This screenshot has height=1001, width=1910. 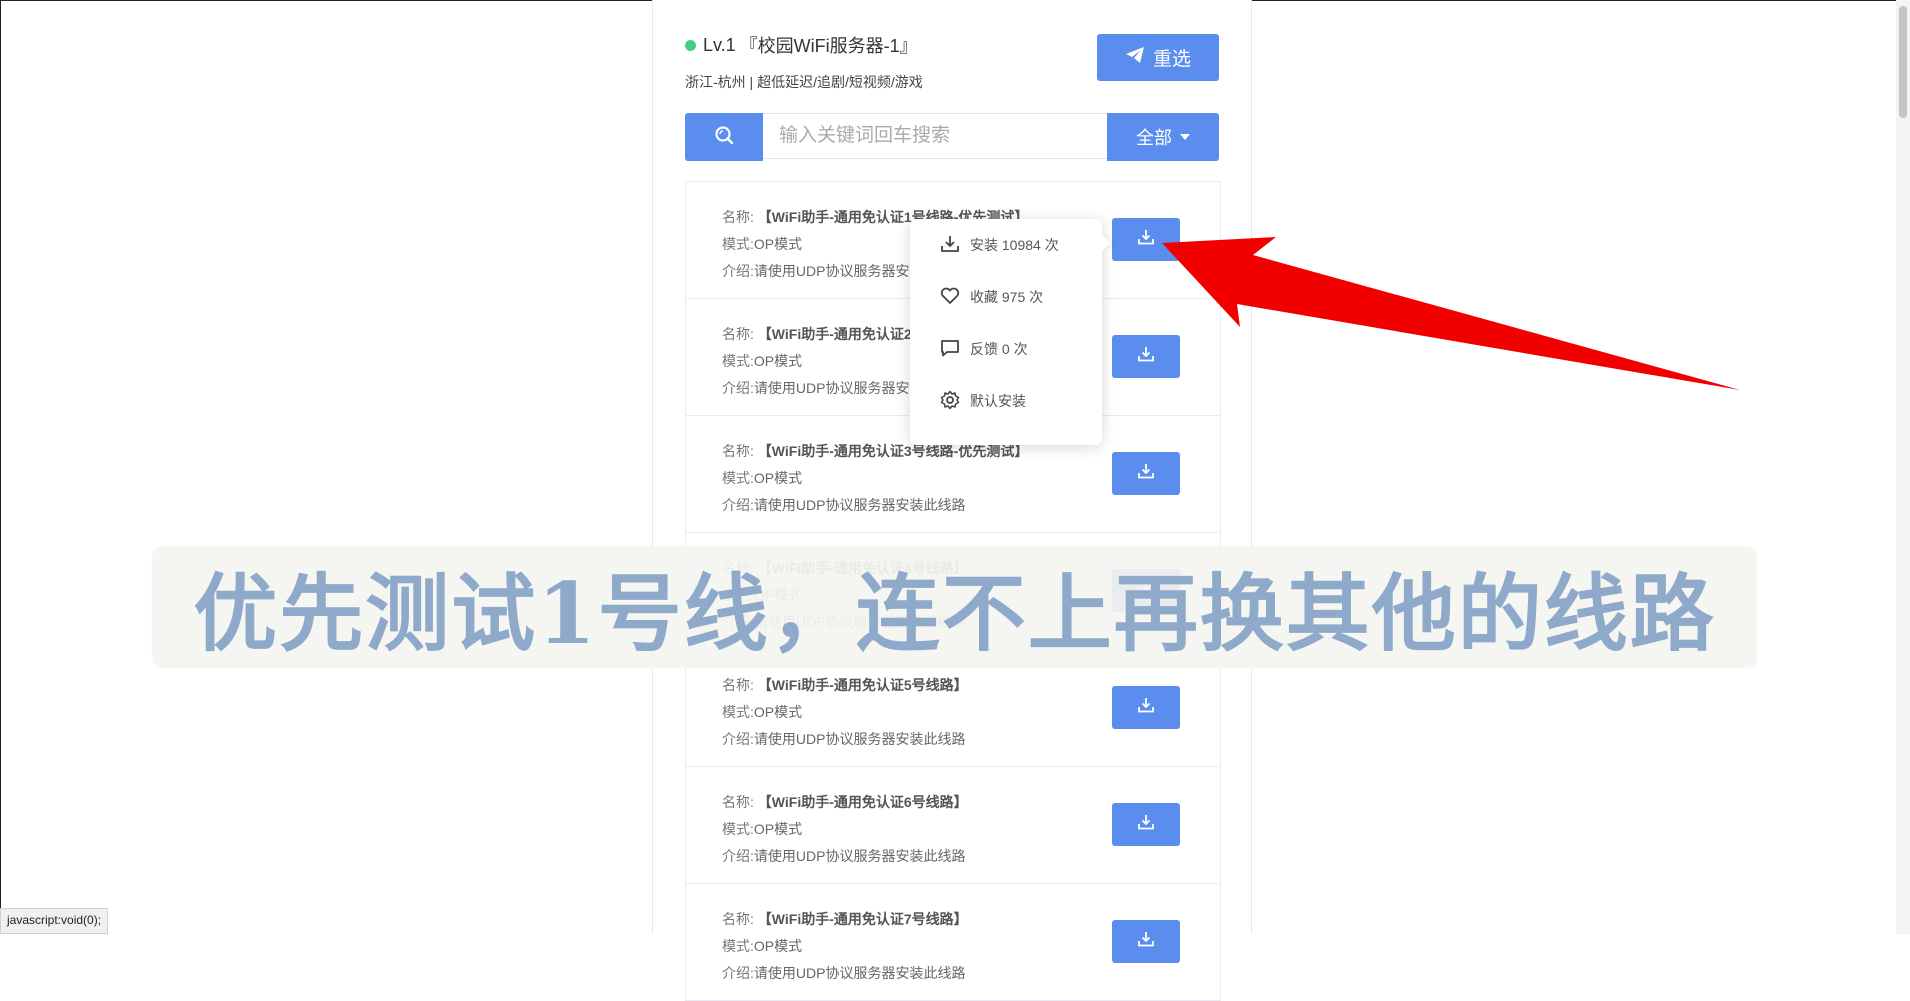 I want to click on annotation-arrow, so click(x=1451, y=313).